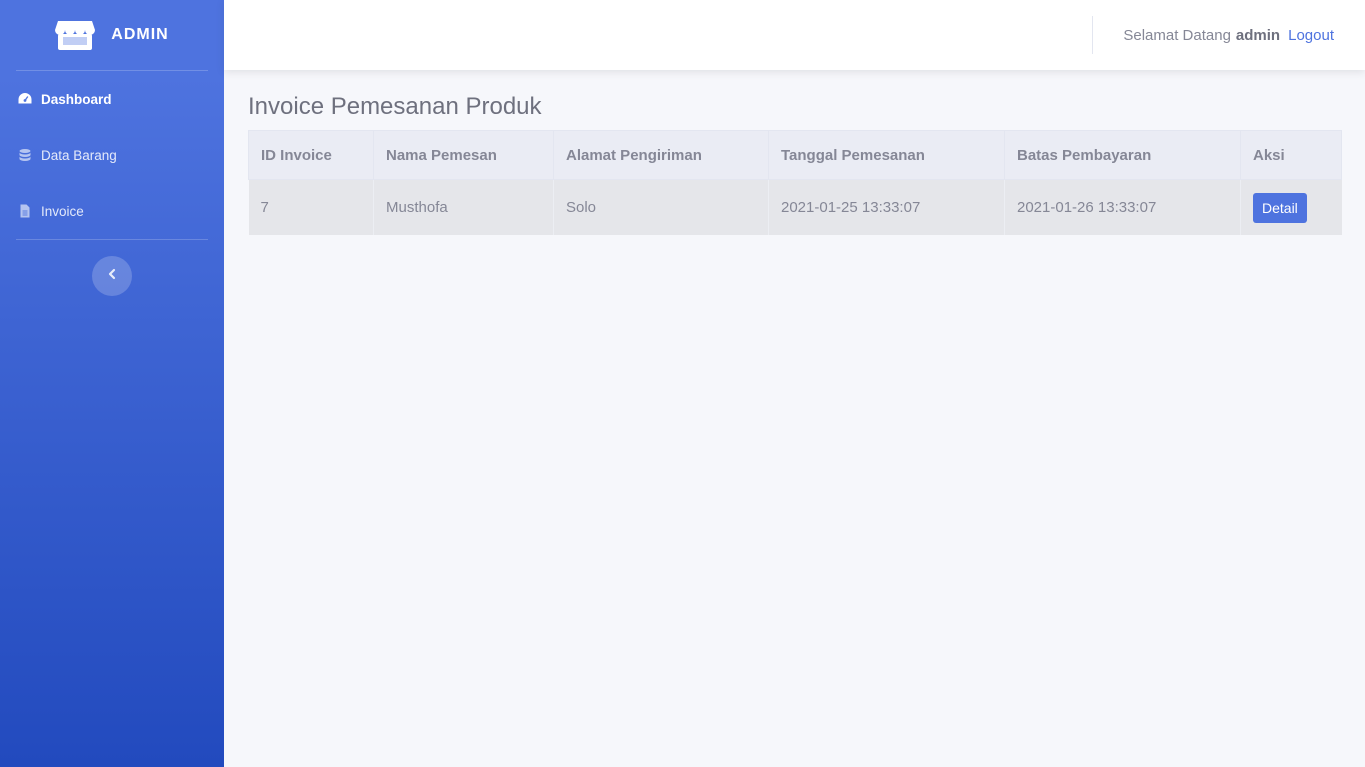 The height and width of the screenshot is (767, 1365). Describe the element at coordinates (1258, 35) in the screenshot. I see `username: admin` at that location.